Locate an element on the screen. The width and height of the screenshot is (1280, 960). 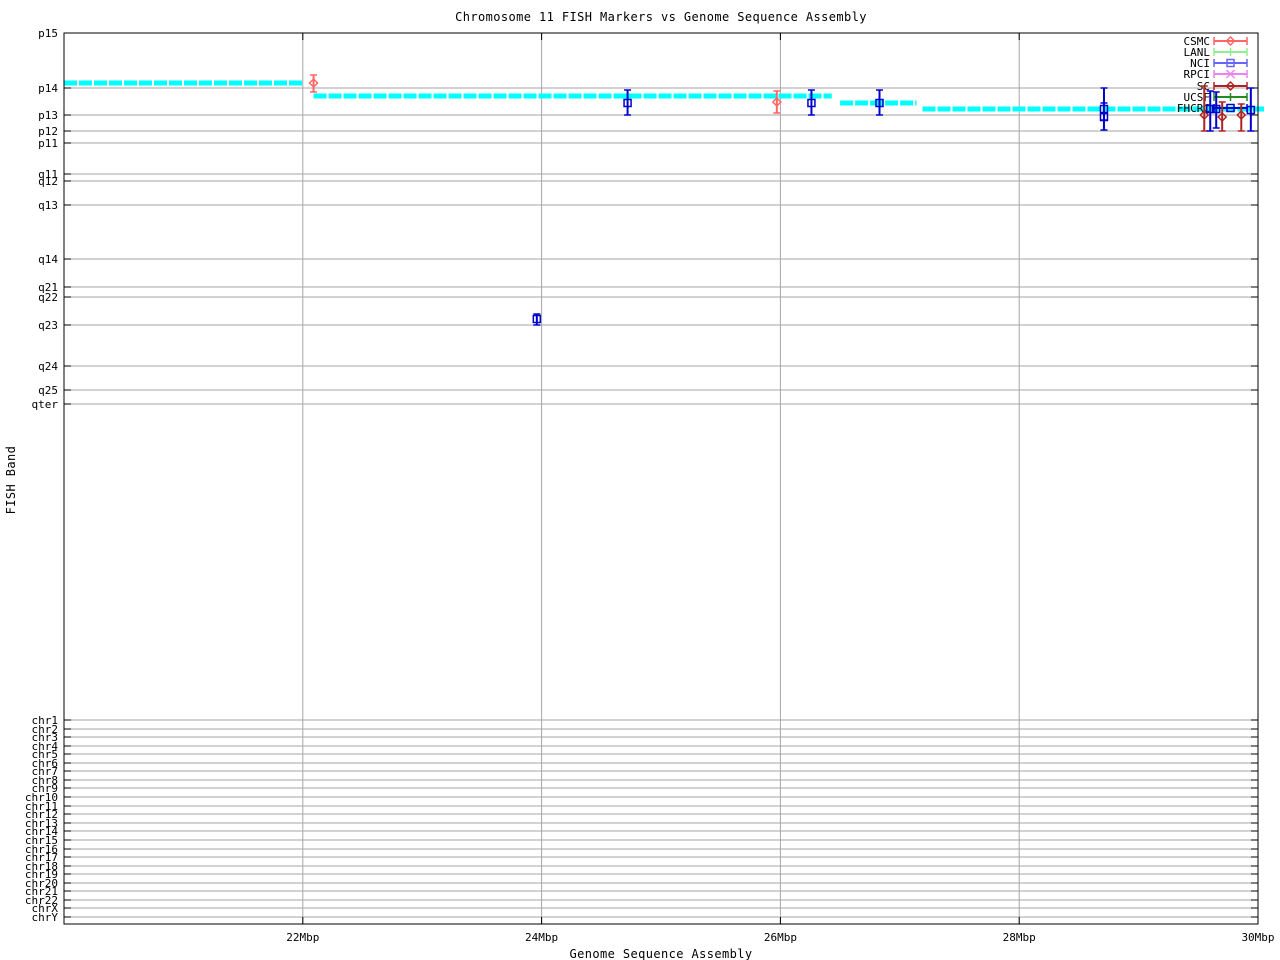
x-tick-label-28Mbp: 28Mbp is located at coordinates (1019, 937).